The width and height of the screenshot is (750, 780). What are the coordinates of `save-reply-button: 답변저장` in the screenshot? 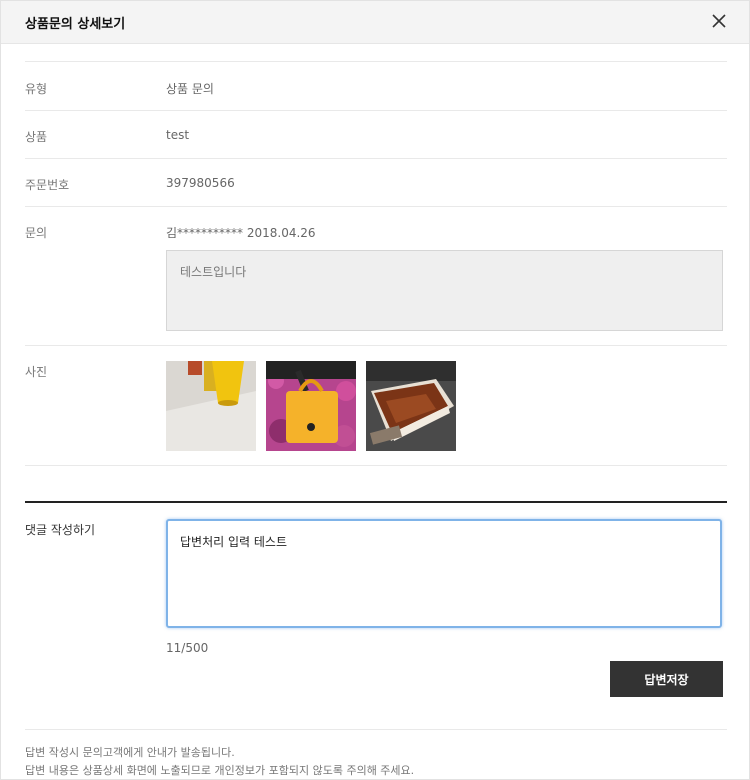 It's located at (666, 679).